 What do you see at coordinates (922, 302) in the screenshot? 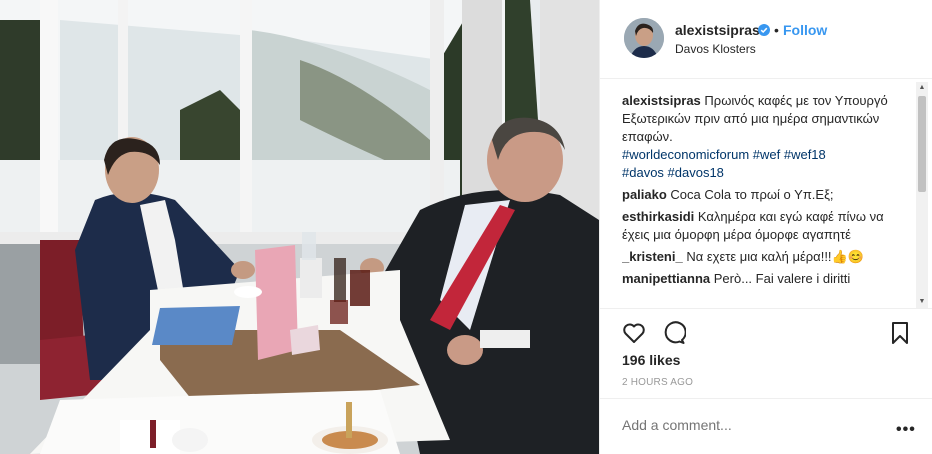
I see `scroll-down-arrow-icon: ▼` at bounding box center [922, 302].